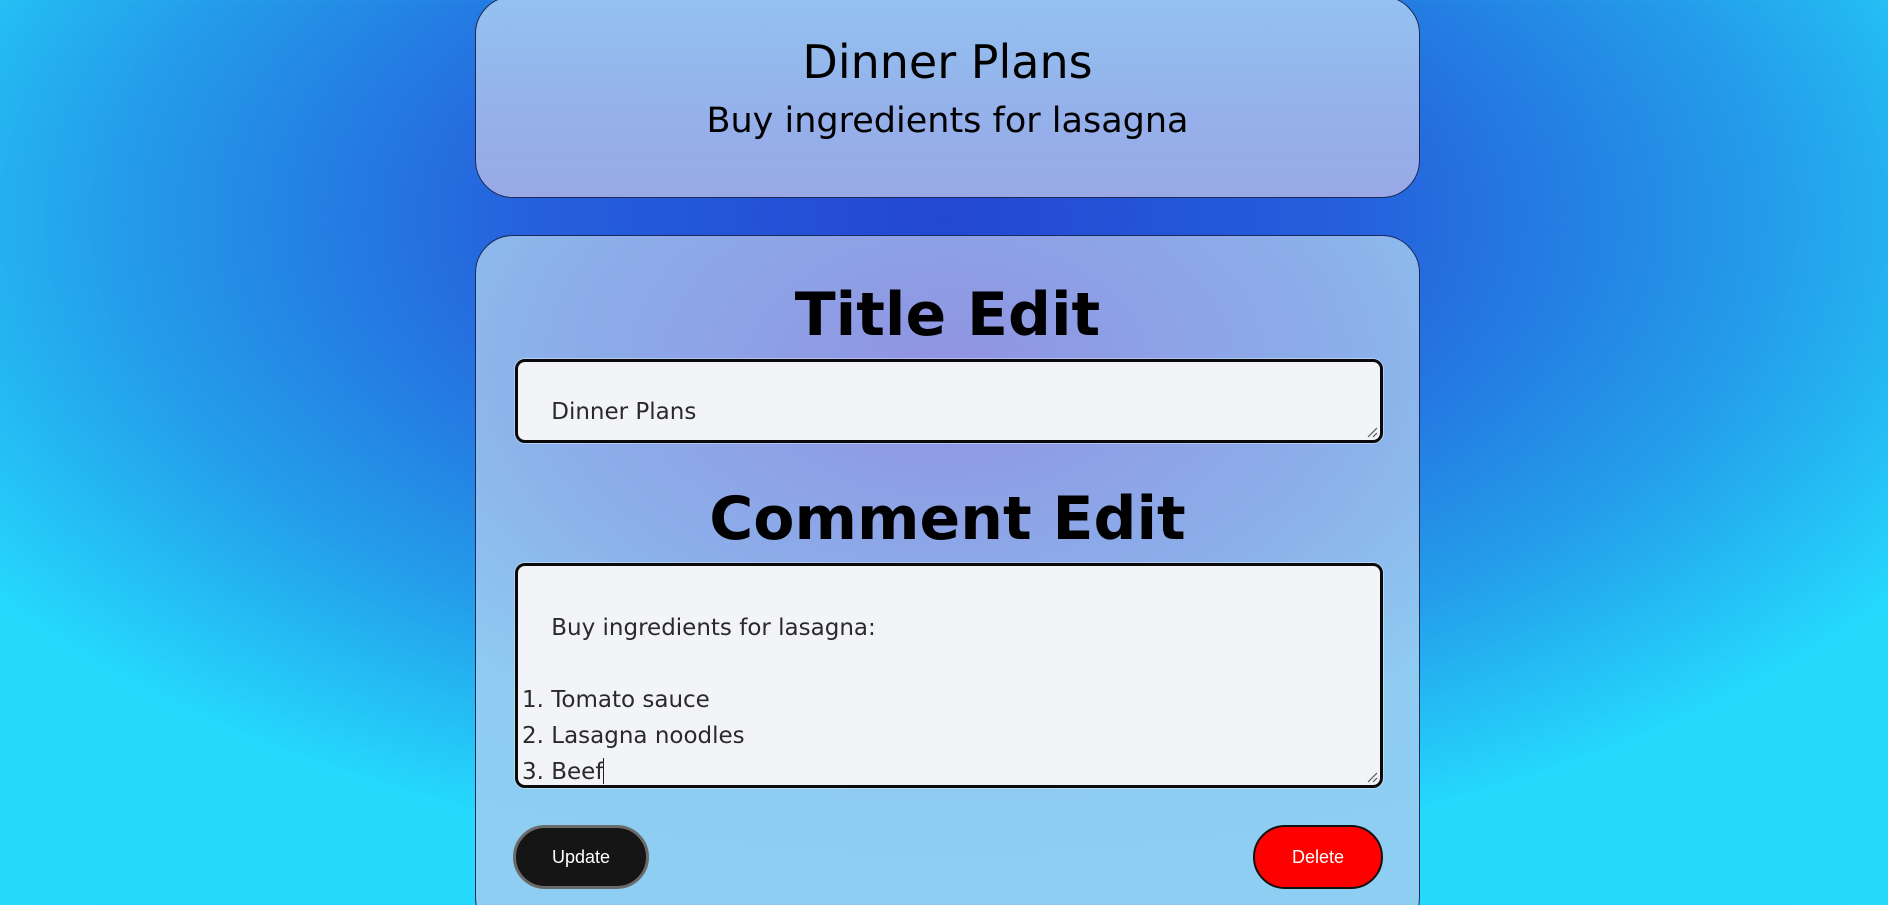 This screenshot has height=905, width=1888. What do you see at coordinates (624, 412) in the screenshot?
I see `title-input-value: Dinner Plans` at bounding box center [624, 412].